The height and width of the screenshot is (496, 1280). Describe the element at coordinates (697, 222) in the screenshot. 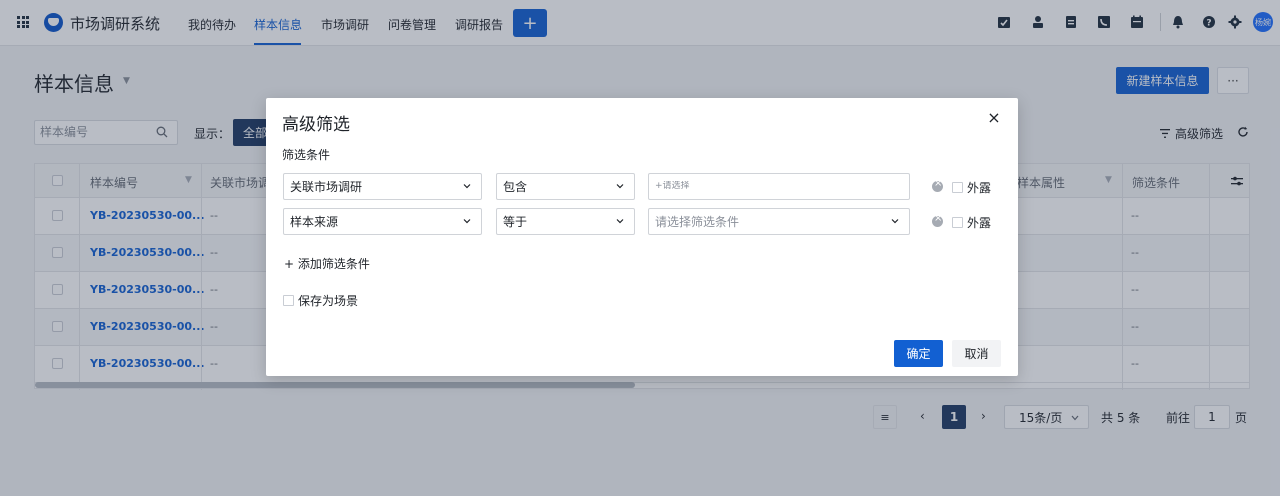

I see `condition-value-placeholder: 请选择筛选条件` at that location.